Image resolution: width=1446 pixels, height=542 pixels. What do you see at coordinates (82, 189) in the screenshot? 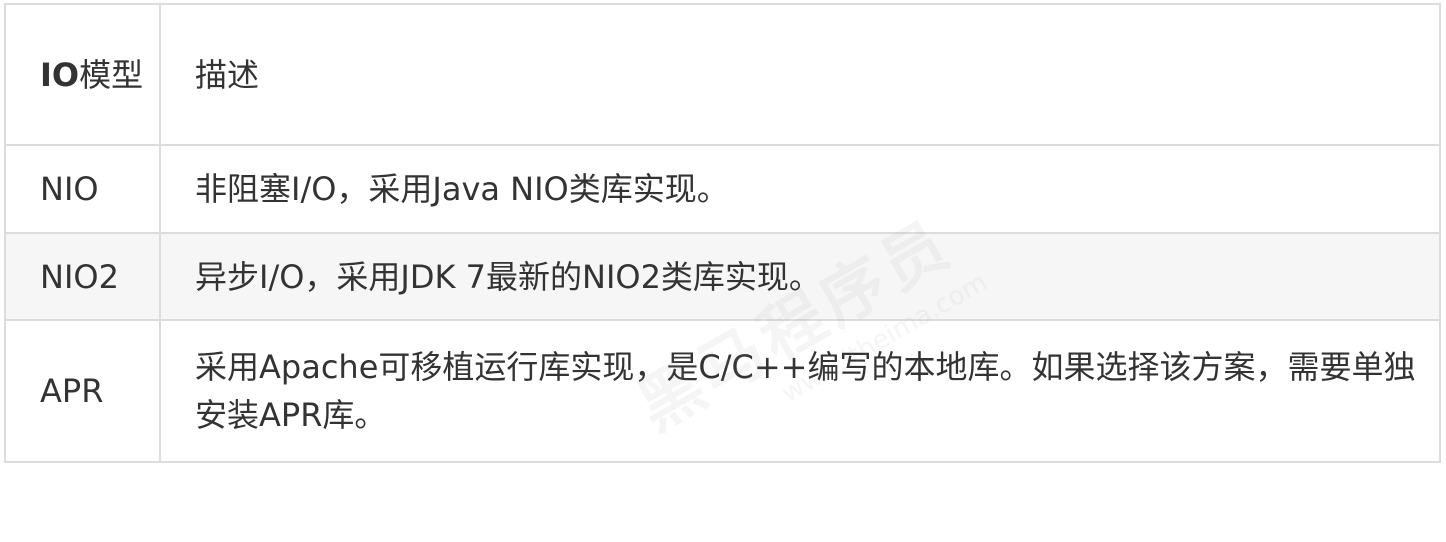
I see `row-model-nio: NIO` at bounding box center [82, 189].